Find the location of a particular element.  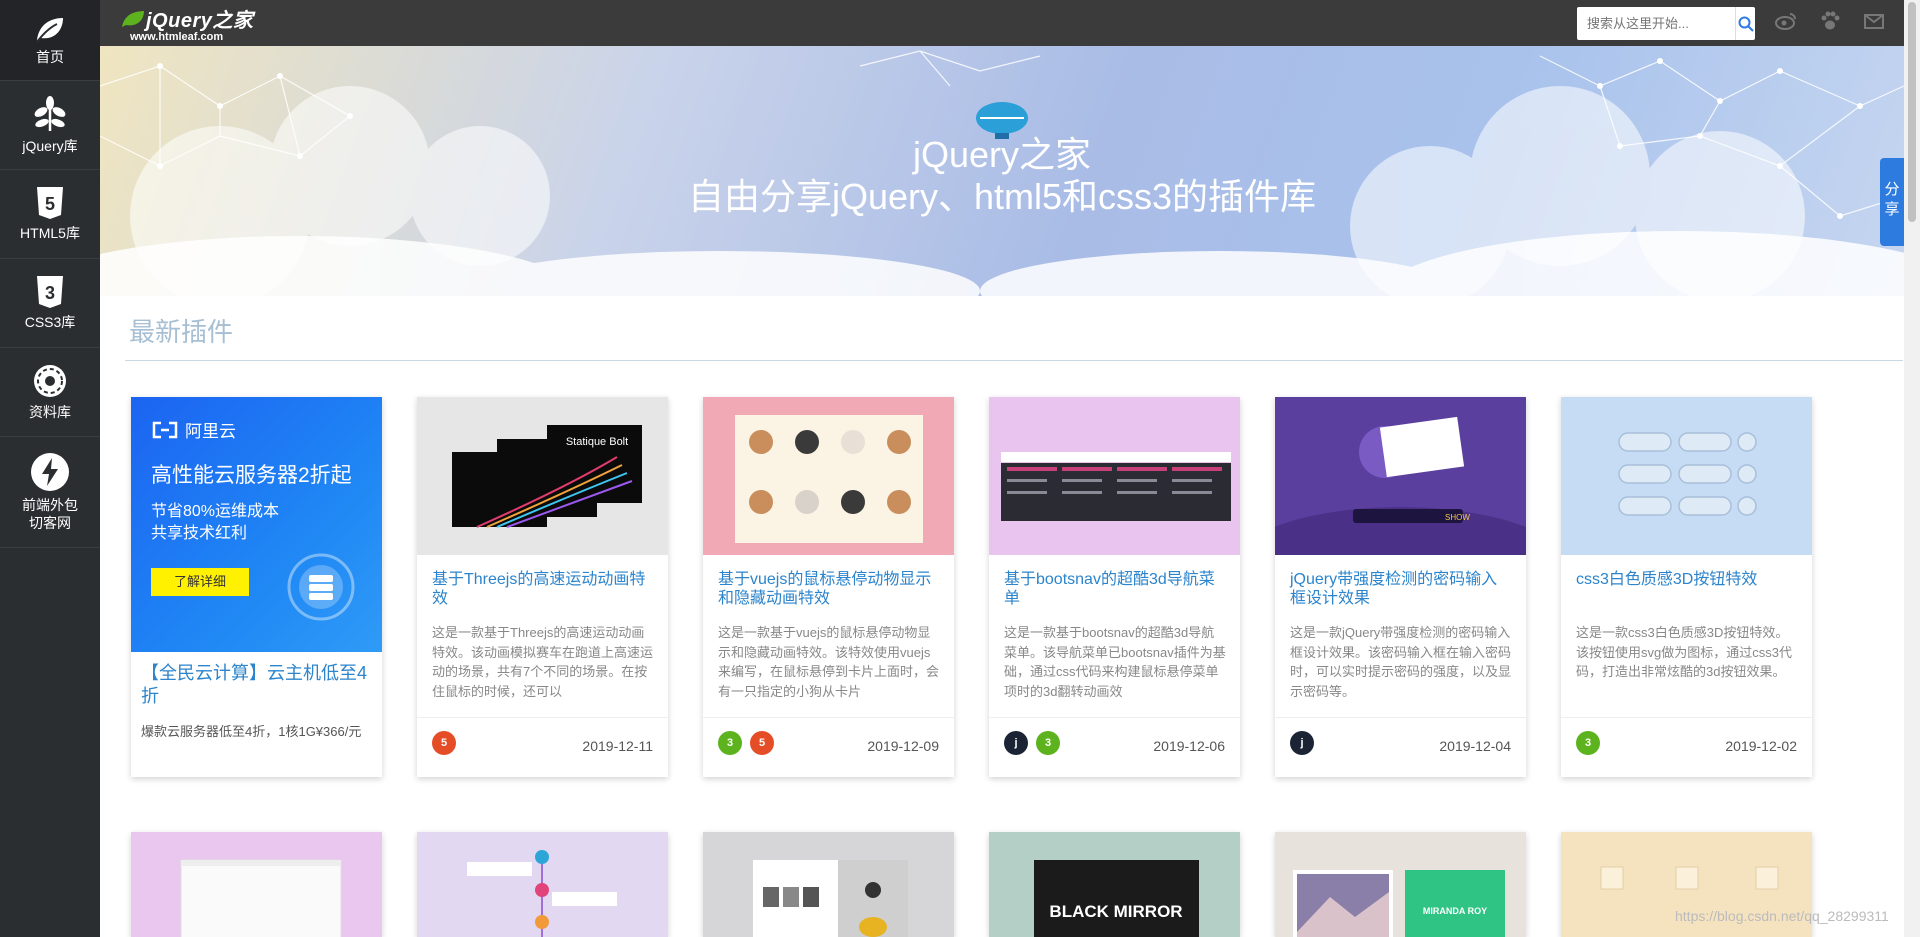

mail-icon is located at coordinates (1874, 21).